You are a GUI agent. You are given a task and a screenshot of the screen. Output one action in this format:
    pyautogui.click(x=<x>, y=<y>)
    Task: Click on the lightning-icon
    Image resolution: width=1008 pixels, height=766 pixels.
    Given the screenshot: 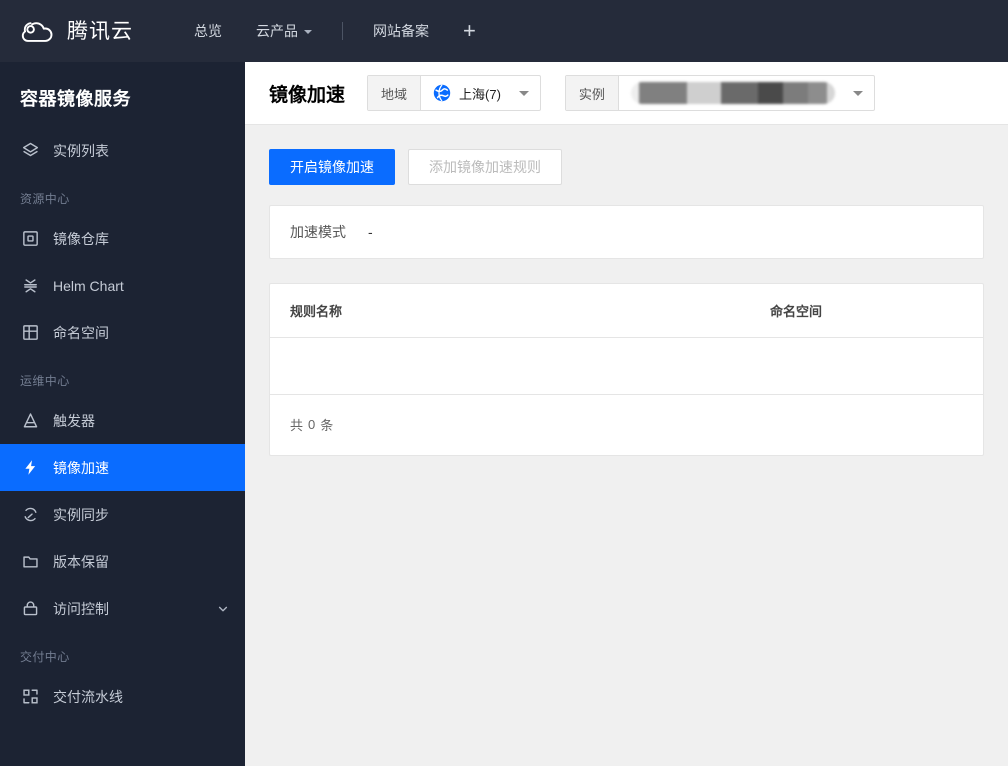 What is the action you would take?
    pyautogui.click(x=30, y=468)
    